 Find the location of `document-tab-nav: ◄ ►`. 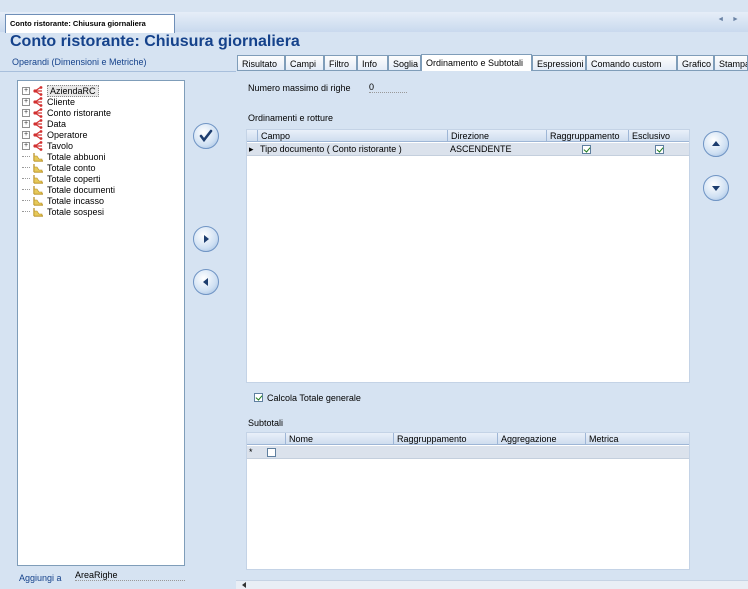

document-tab-nav: ◄ ► is located at coordinates (729, 19).